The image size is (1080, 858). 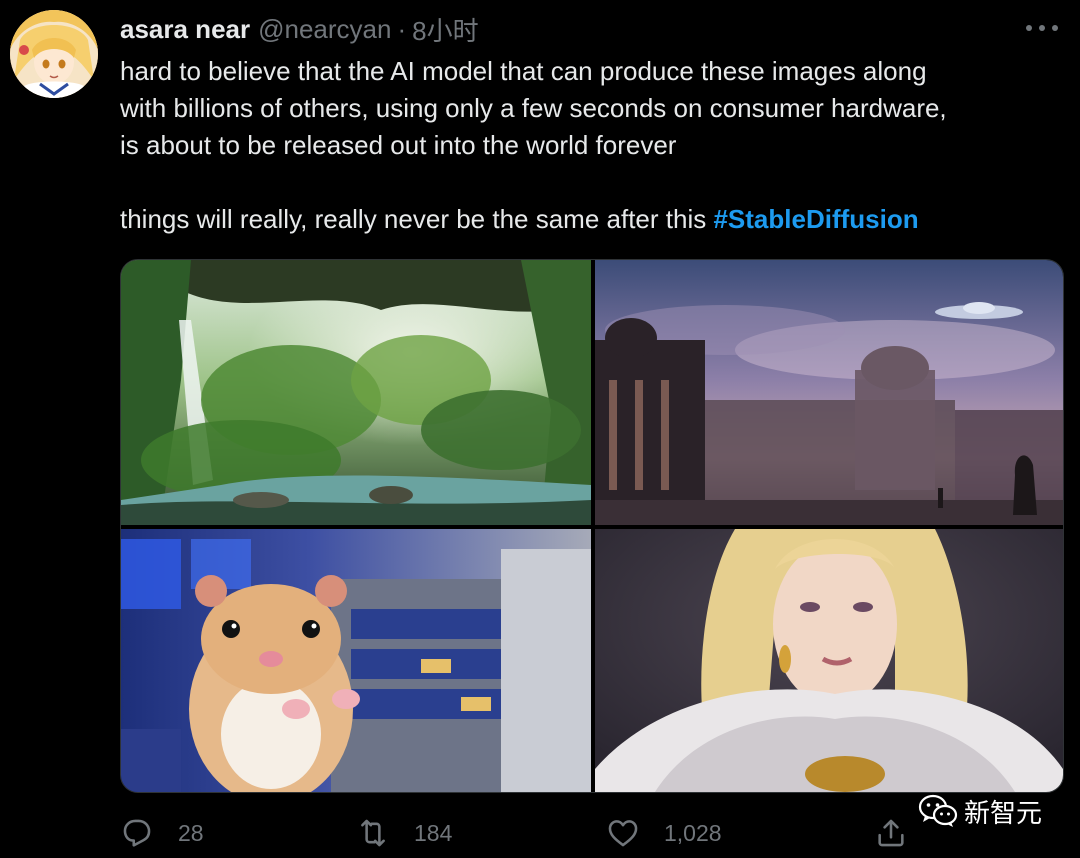 I want to click on media-image-ancient-city, so click(x=829, y=392).